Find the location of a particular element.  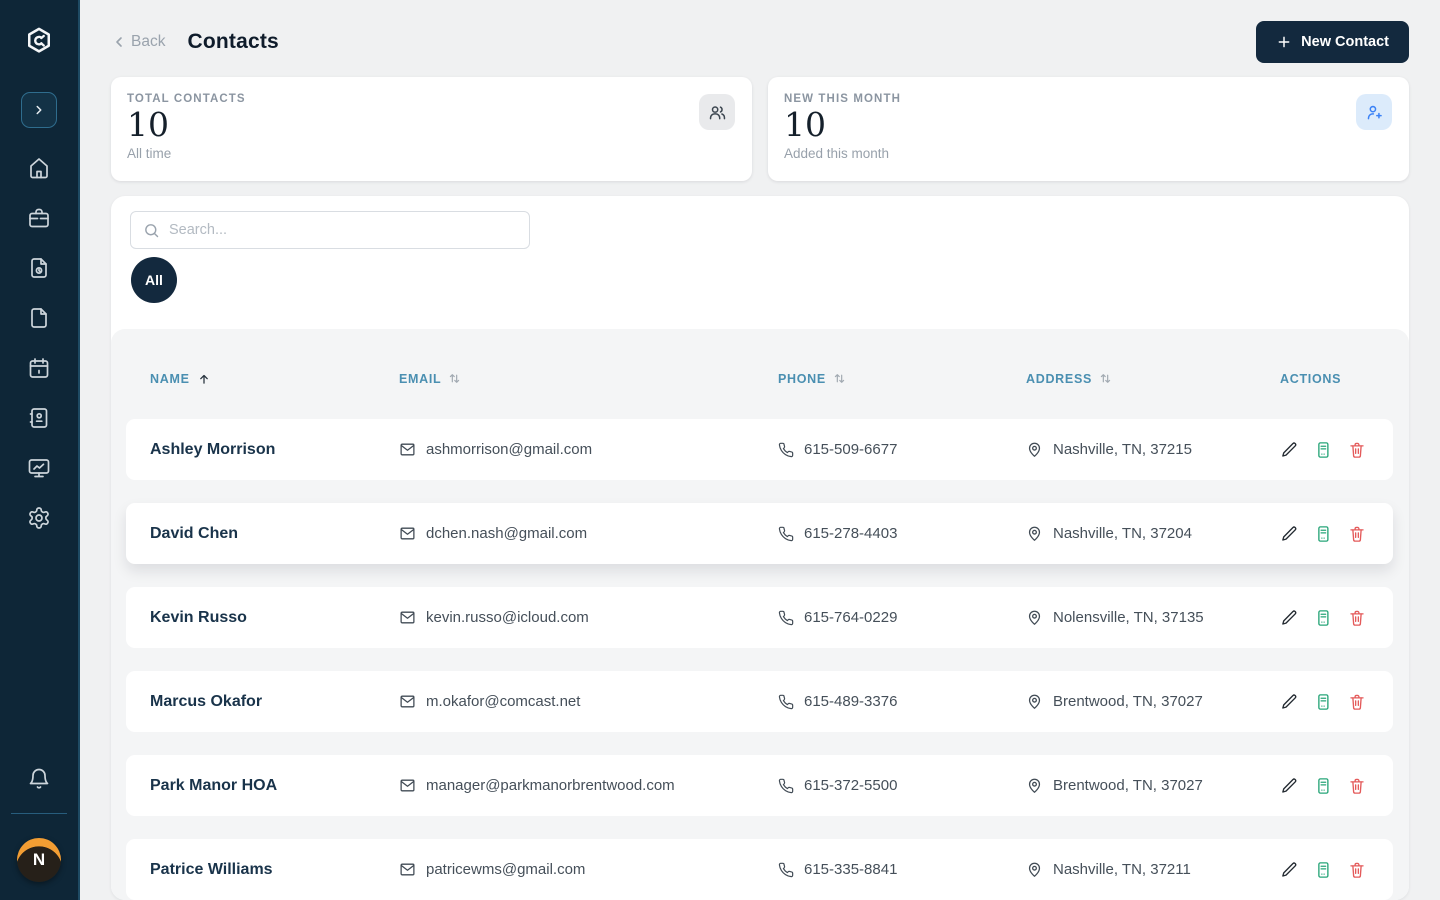

contact-name: Park Manor HOA is located at coordinates (214, 785).